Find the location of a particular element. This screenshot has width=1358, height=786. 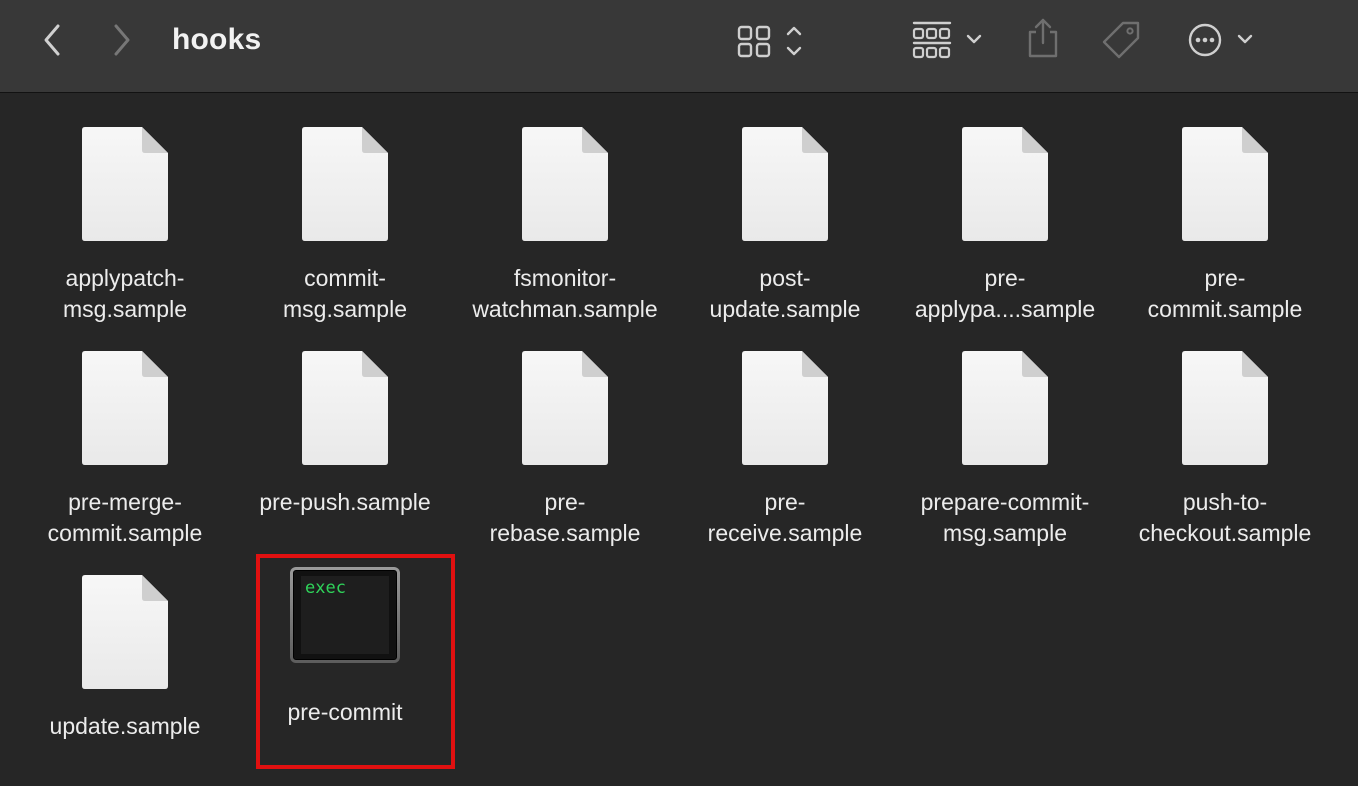

file-item: post- update.sample is located at coordinates (785, 207).